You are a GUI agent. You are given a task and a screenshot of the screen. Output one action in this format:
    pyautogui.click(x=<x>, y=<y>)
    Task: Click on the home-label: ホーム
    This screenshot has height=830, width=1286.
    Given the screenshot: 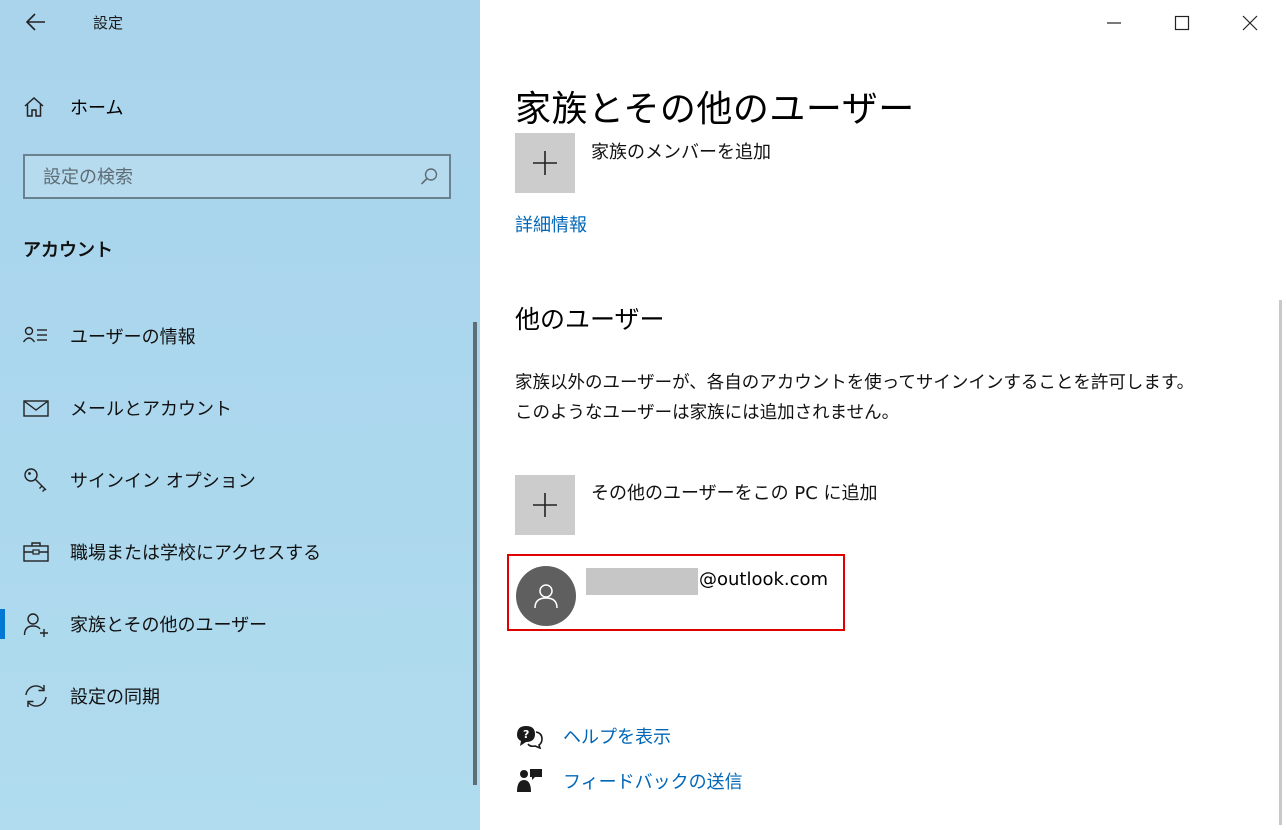 What is the action you would take?
    pyautogui.click(x=97, y=108)
    